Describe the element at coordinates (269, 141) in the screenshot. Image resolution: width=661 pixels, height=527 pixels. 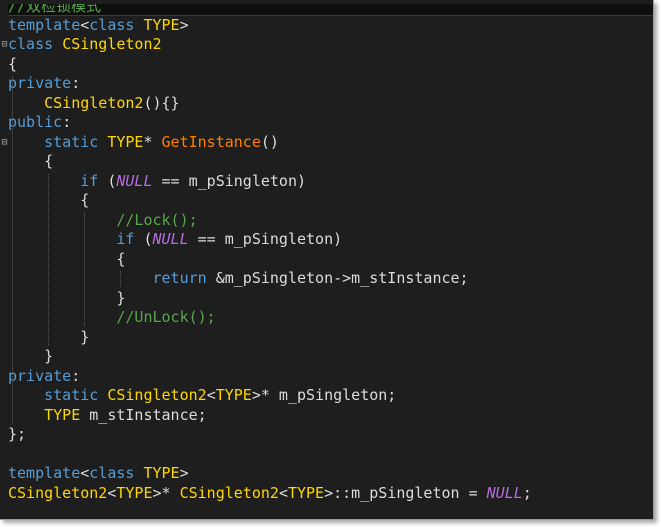
I see `code-token: ()` at that location.